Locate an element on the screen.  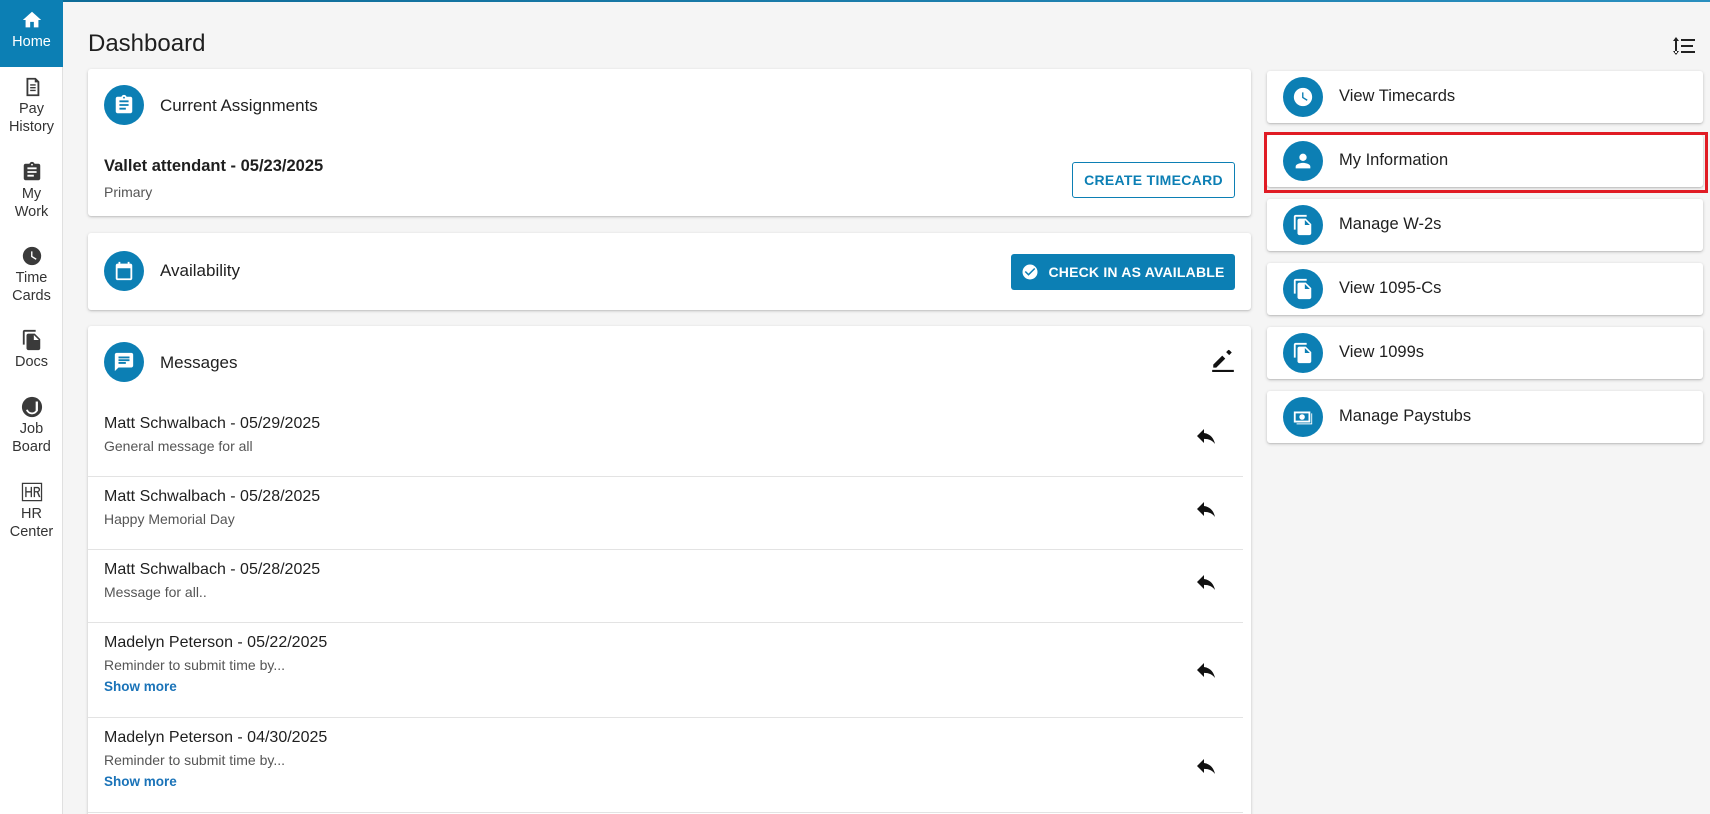
sidebar-item-home: Home is located at coordinates (31, 33).